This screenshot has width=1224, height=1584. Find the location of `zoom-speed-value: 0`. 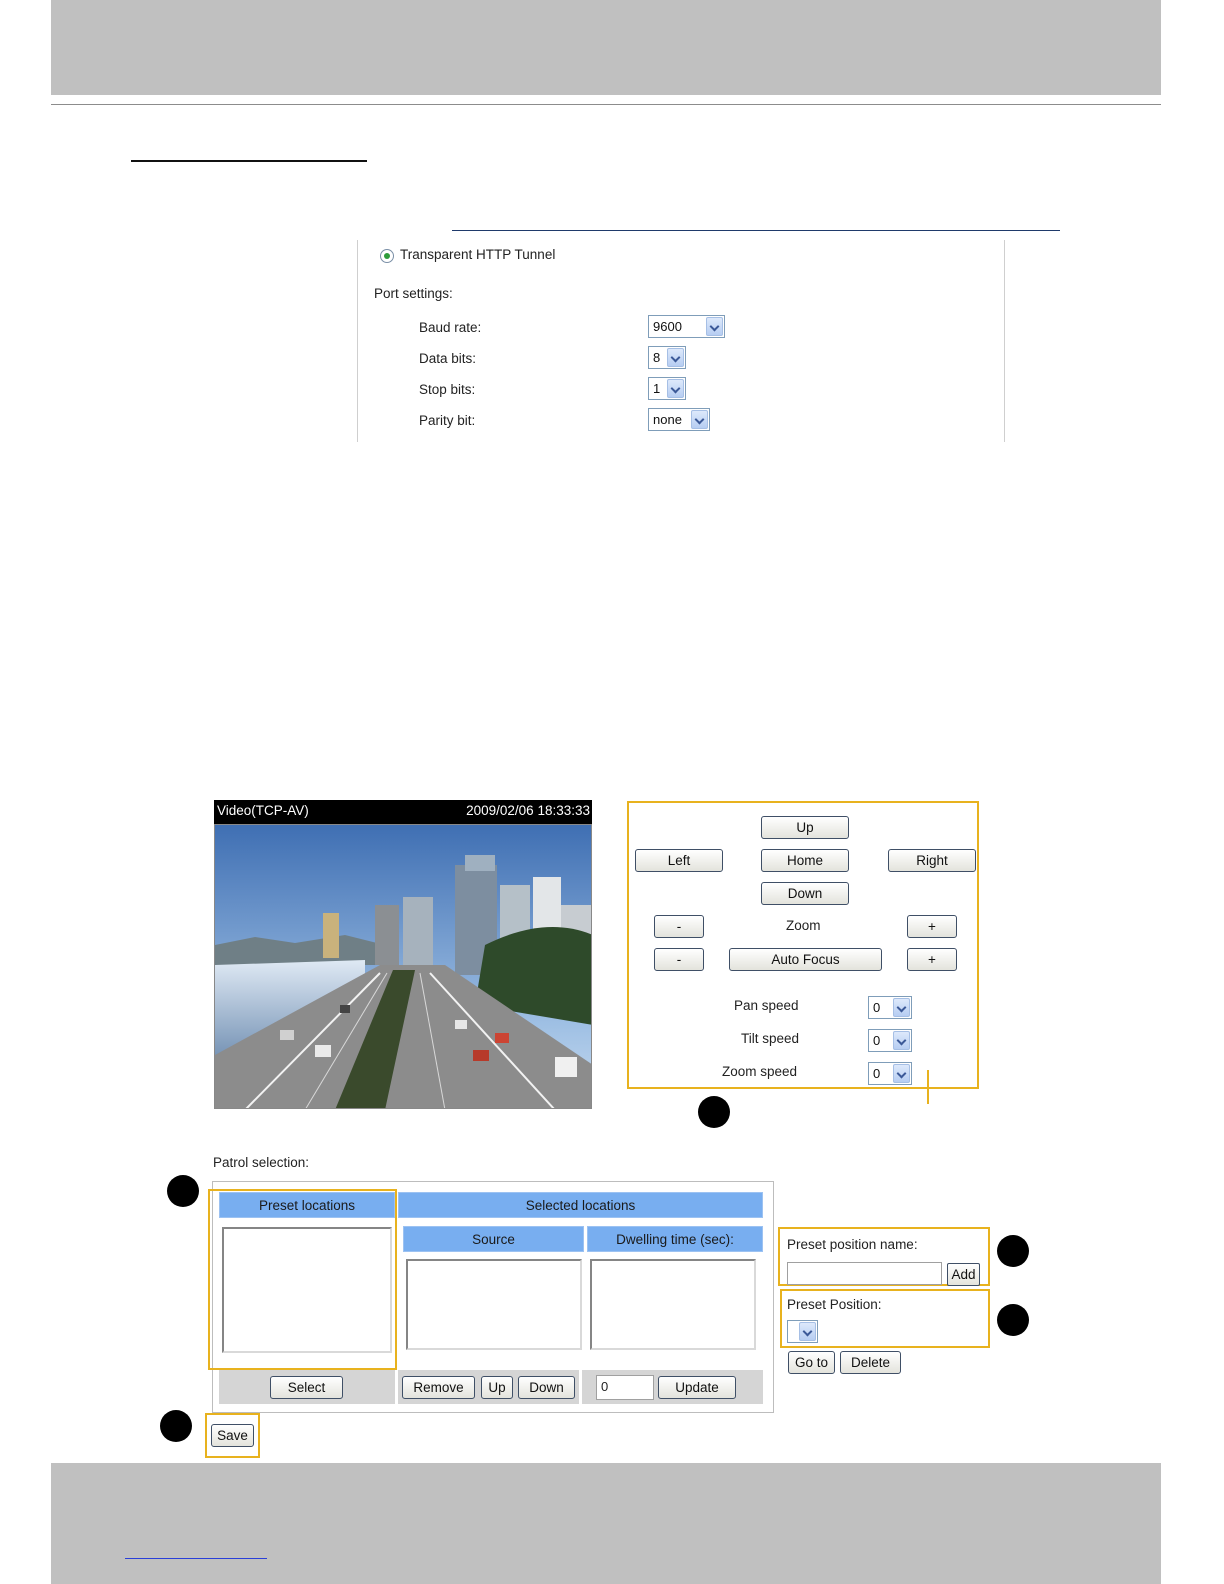

zoom-speed-value: 0 is located at coordinates (877, 1073).